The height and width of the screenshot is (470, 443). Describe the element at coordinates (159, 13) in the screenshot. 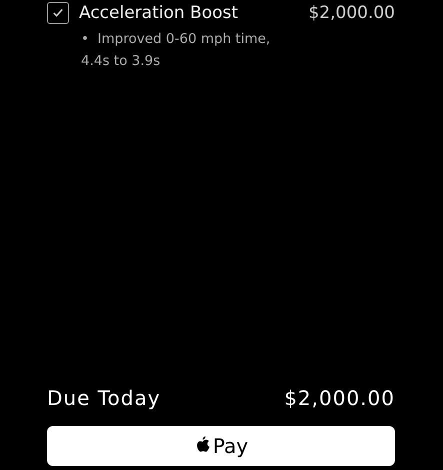

I see `option-name: Acceleration Boost` at that location.